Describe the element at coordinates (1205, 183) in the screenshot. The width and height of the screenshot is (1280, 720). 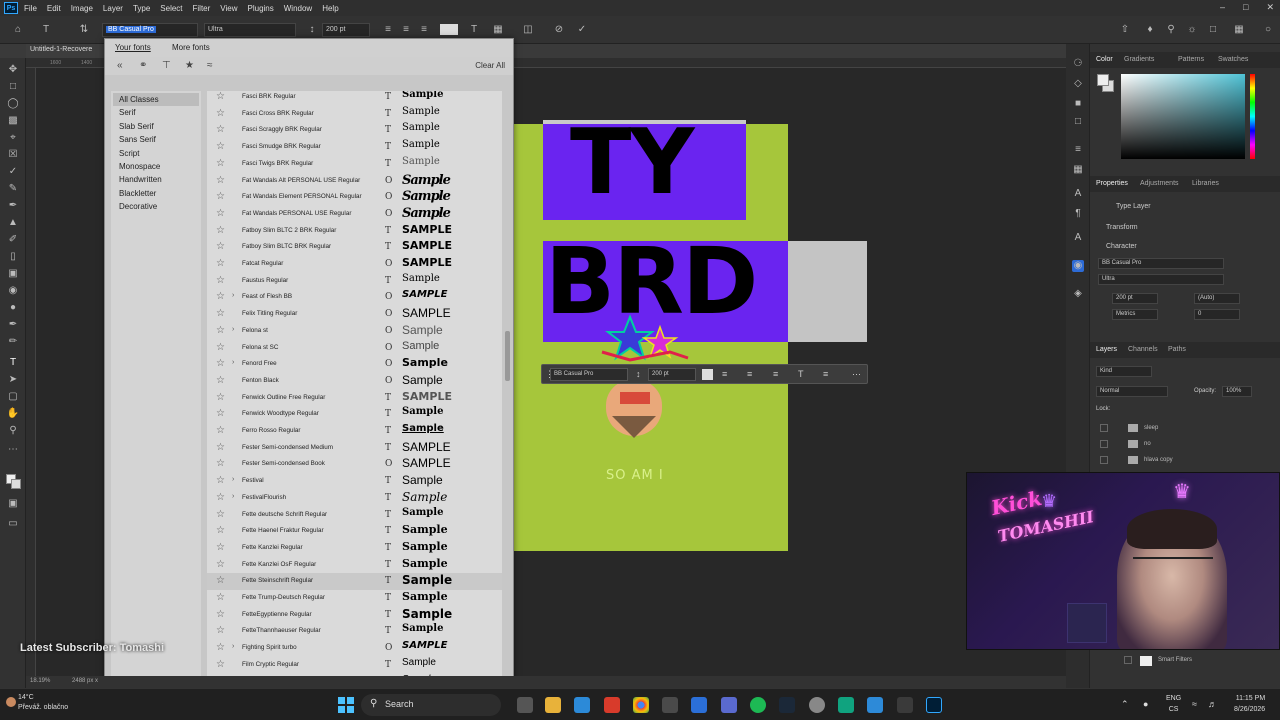
I see `tab-libraries: Libraries` at that location.